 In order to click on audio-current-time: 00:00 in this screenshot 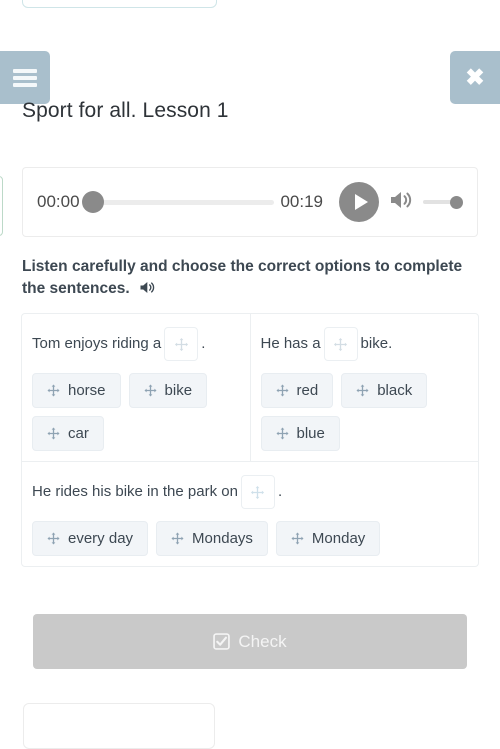, I will do `click(58, 201)`.